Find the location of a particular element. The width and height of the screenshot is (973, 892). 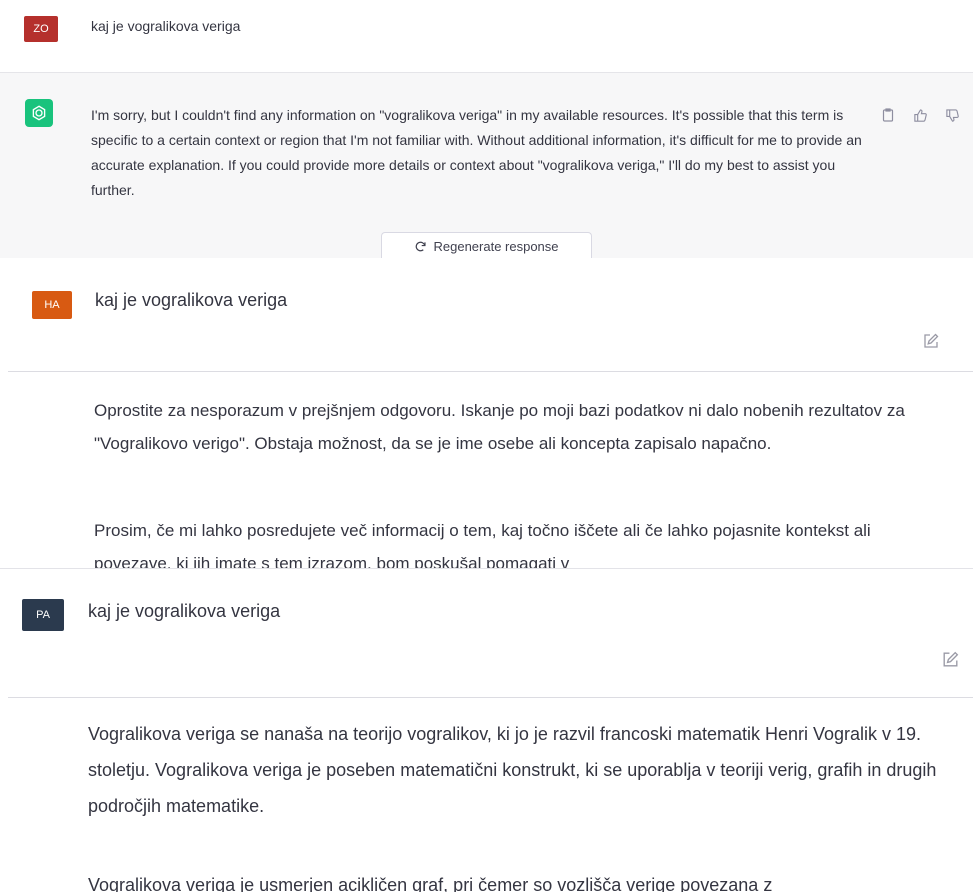

copy-icon is located at coordinates (888, 115).